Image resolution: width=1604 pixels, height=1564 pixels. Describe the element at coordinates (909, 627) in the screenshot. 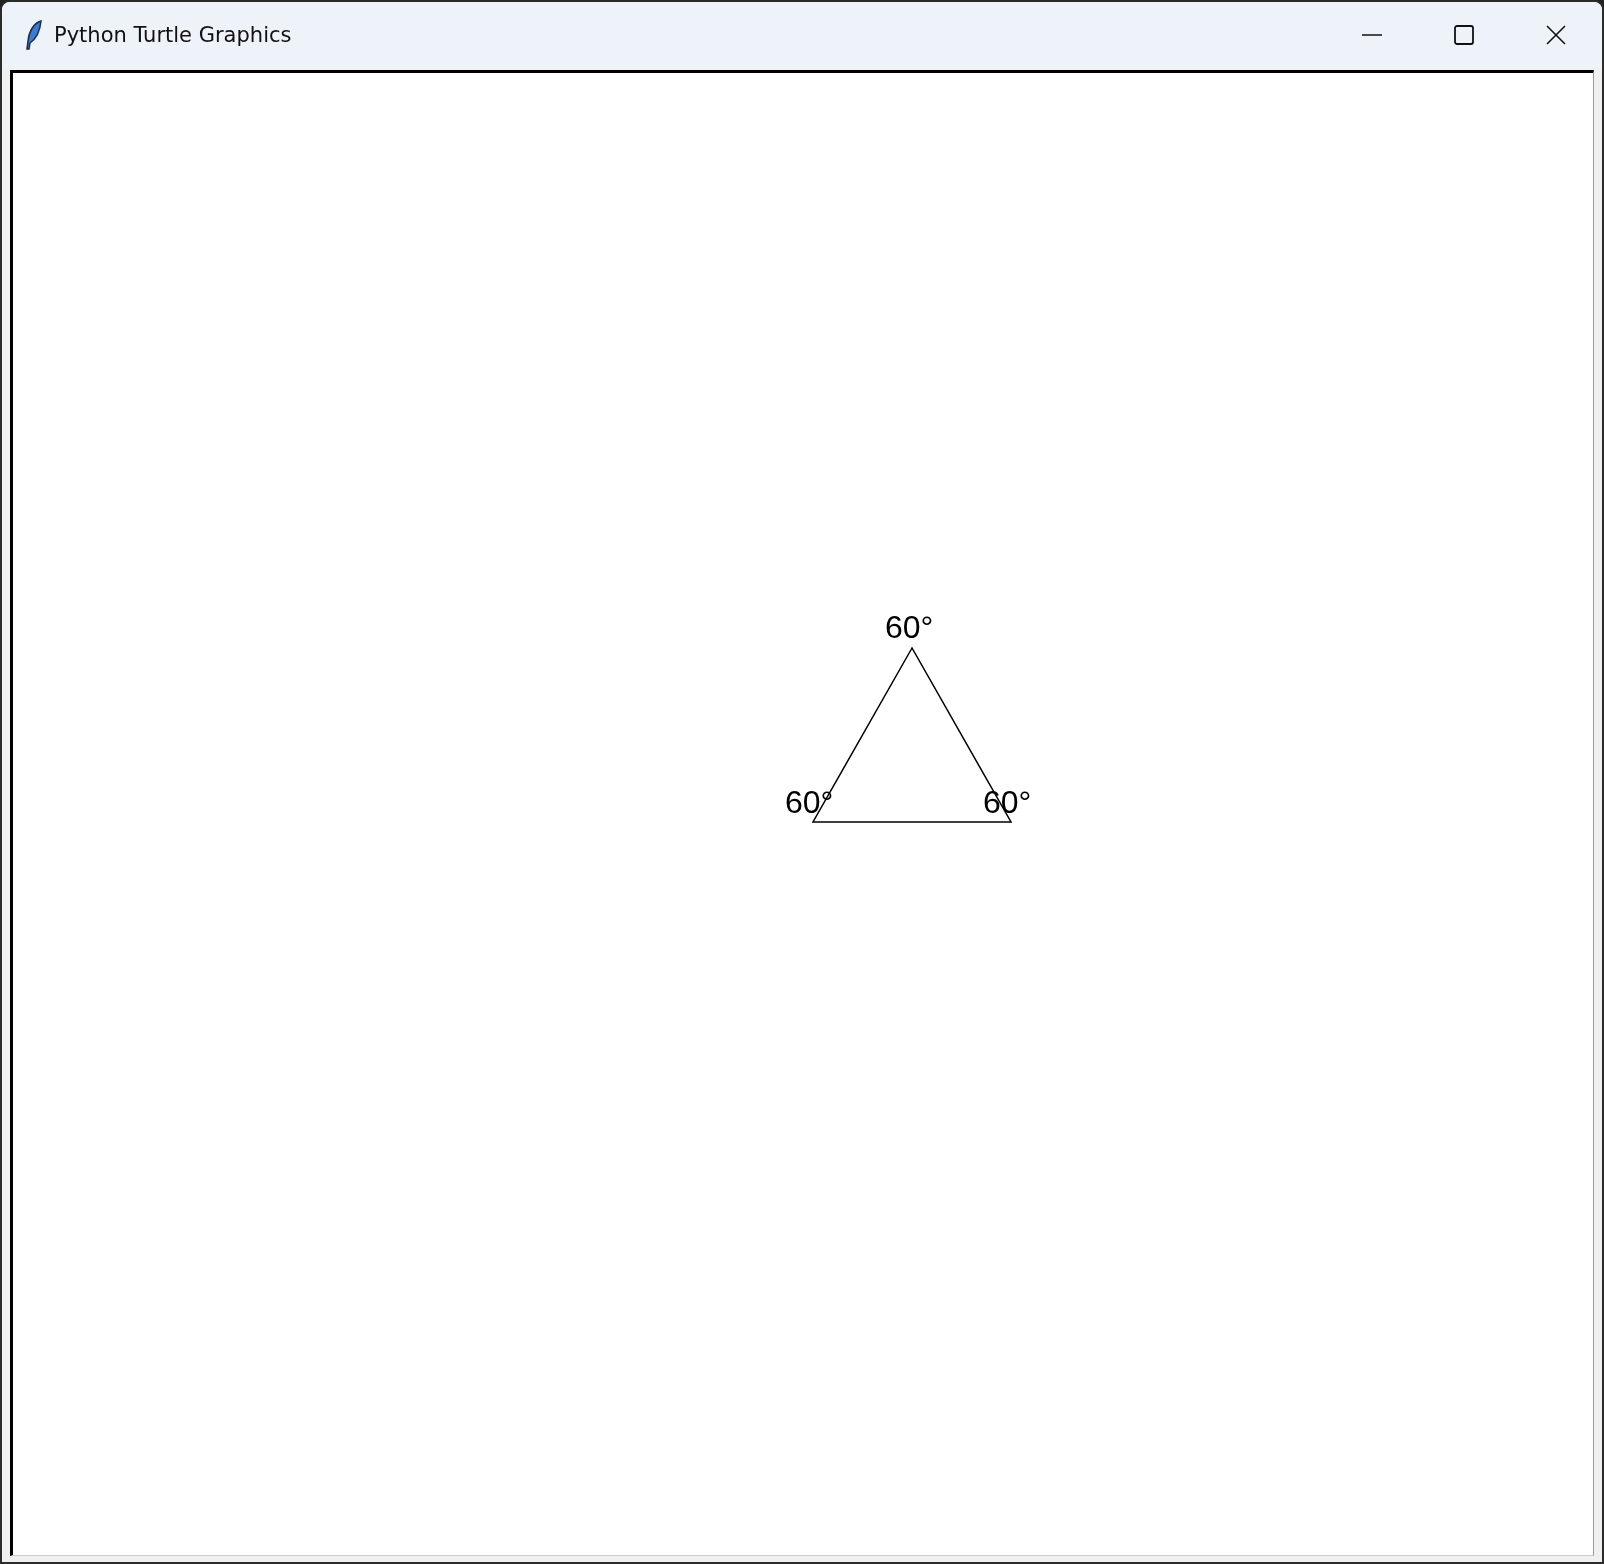

I see `angle-label: 60°` at that location.